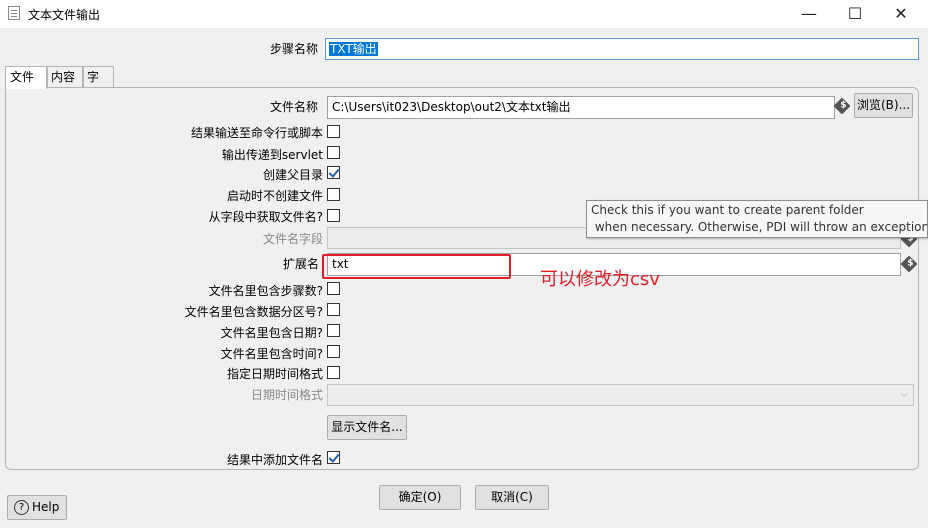  Describe the element at coordinates (293, 49) in the screenshot. I see `step-name-label: 步骤名称` at that location.